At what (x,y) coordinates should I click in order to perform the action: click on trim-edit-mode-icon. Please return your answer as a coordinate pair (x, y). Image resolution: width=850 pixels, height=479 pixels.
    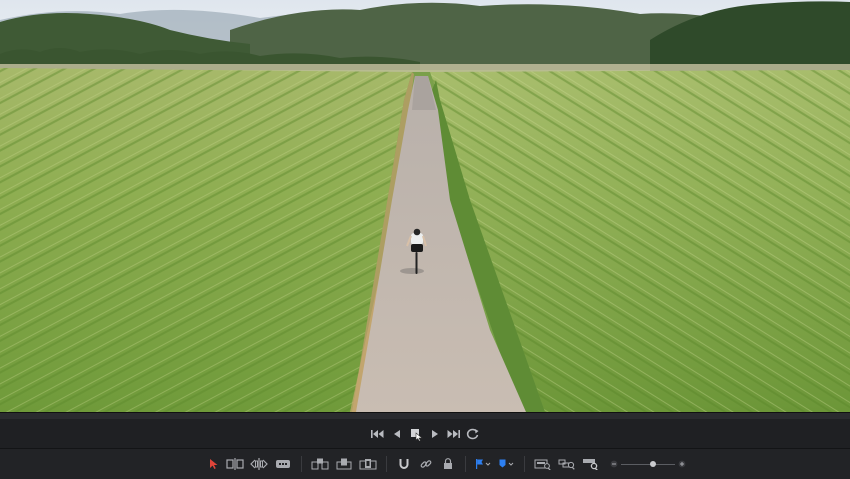
    Looking at the image, I should click on (235, 464).